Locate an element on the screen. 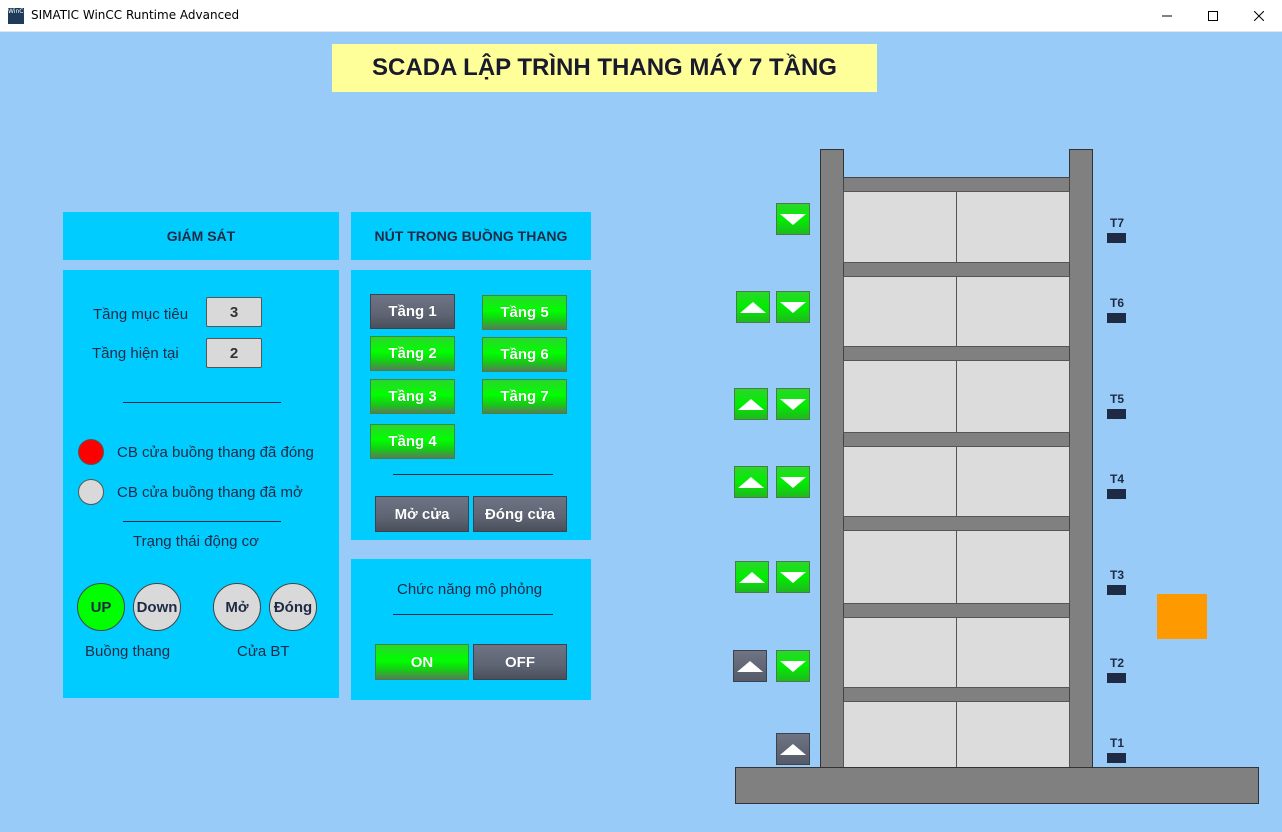 The image size is (1282, 832). simulation-off-button: OFF is located at coordinates (520, 662).